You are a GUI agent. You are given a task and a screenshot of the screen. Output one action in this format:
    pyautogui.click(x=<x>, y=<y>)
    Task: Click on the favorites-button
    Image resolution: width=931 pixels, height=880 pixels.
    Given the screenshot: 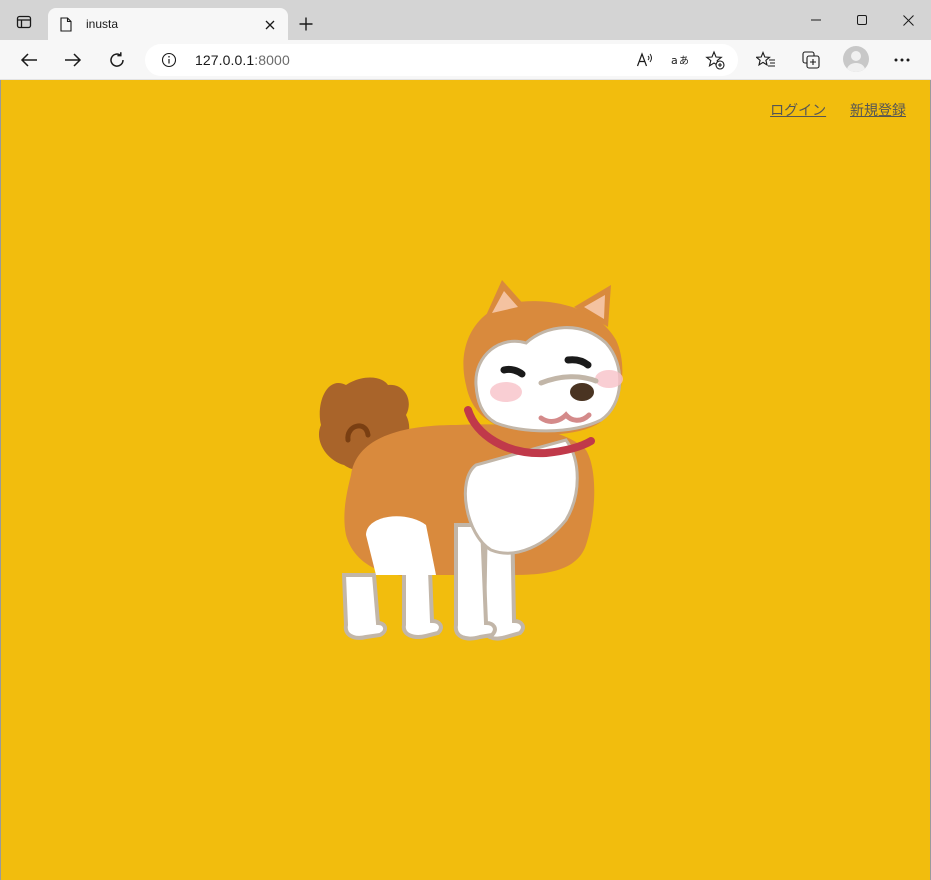 What is the action you would take?
    pyautogui.click(x=766, y=60)
    